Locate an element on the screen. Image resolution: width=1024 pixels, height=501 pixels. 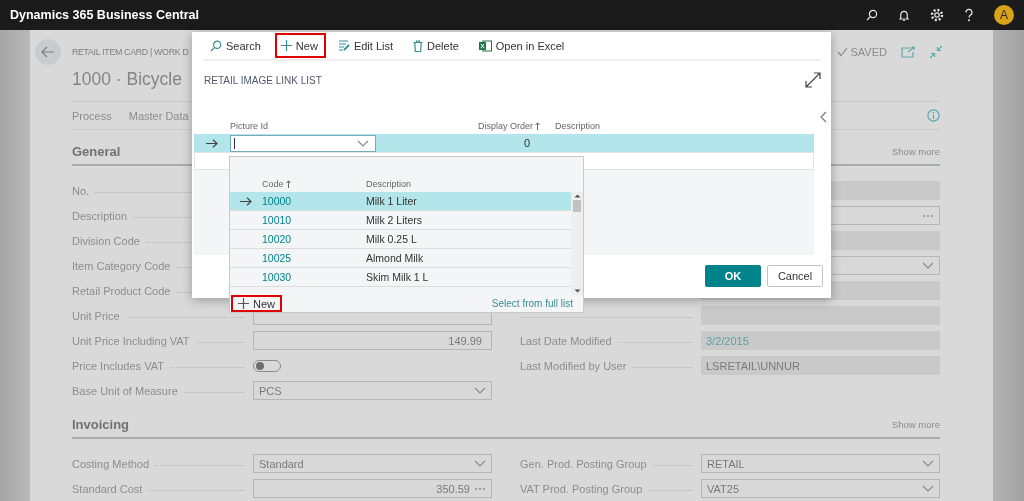
table-cell-text: Milk 1 Liter is located at coordinates (392, 201).